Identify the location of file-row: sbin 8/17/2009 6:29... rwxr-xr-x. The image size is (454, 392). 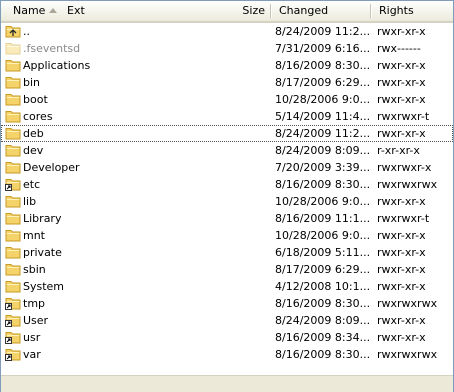
(227, 269).